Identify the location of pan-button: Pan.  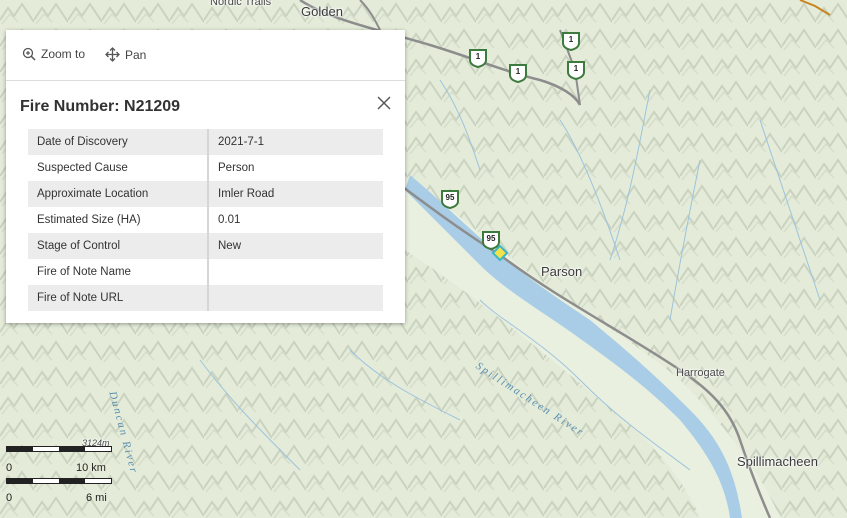
(125, 54).